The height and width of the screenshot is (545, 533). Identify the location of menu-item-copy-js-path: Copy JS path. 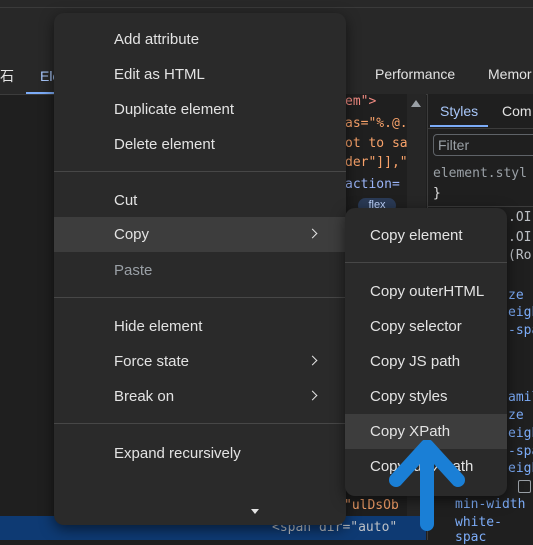
(426, 361).